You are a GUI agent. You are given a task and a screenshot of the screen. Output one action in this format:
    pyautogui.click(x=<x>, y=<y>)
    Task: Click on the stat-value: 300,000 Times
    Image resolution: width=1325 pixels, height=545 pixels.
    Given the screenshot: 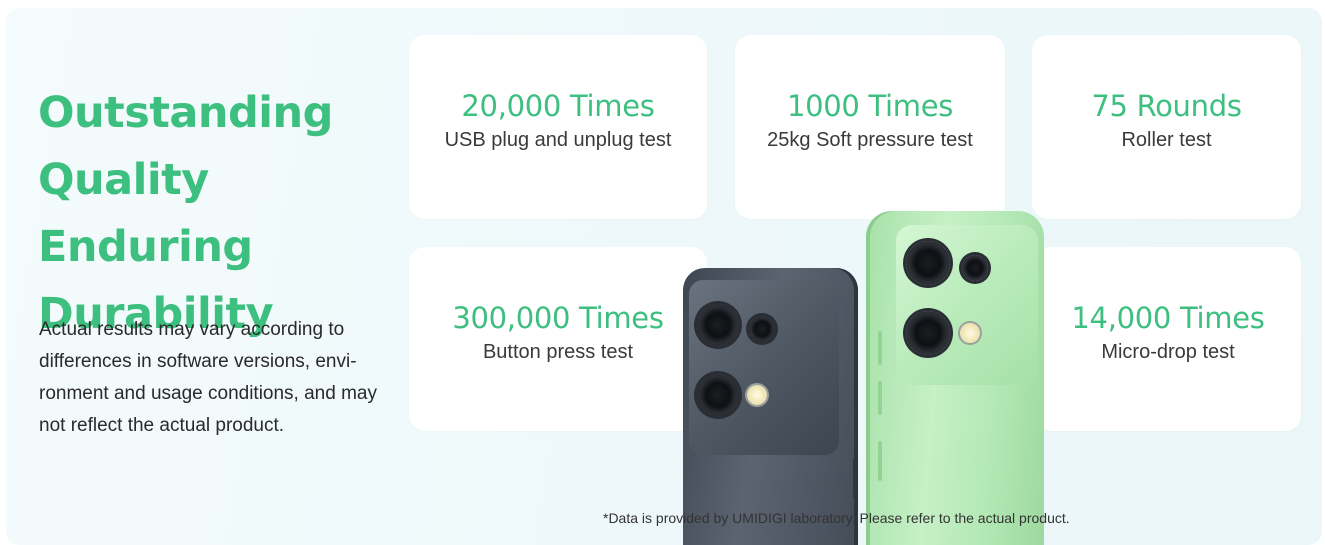 What is the action you would take?
    pyautogui.click(x=558, y=318)
    